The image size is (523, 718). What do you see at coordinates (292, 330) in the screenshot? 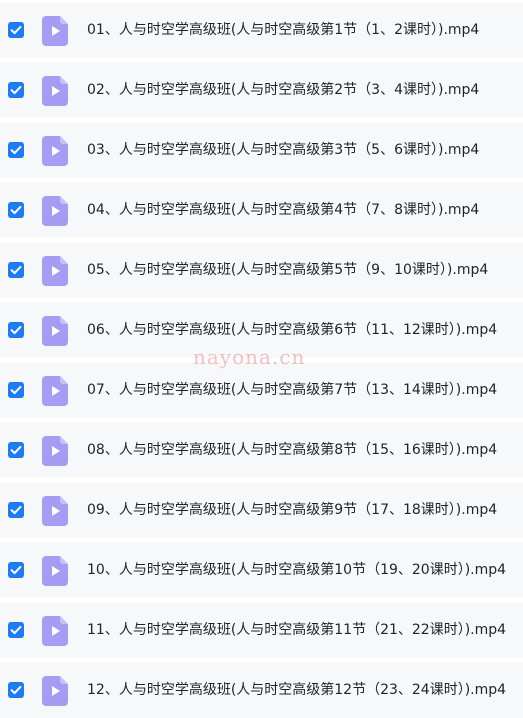
I see `file-name: 06、人与时空学高级班(人与时空高级第6节（11、12课时）).mp4` at bounding box center [292, 330].